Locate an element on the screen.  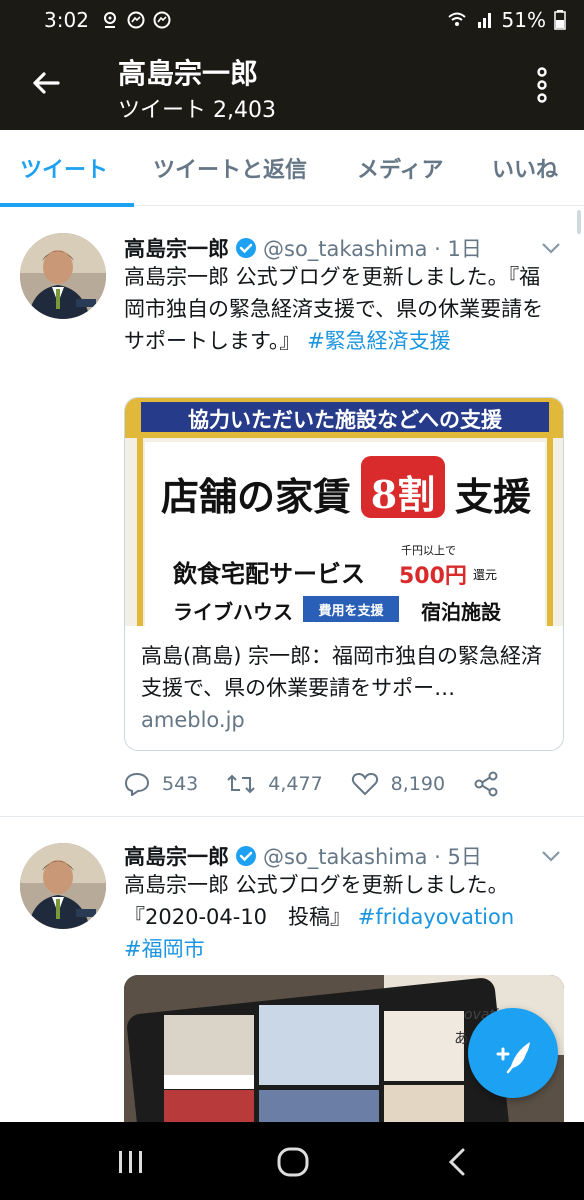
tab-tweets-and-replies: ツイートと返信 is located at coordinates (230, 168).